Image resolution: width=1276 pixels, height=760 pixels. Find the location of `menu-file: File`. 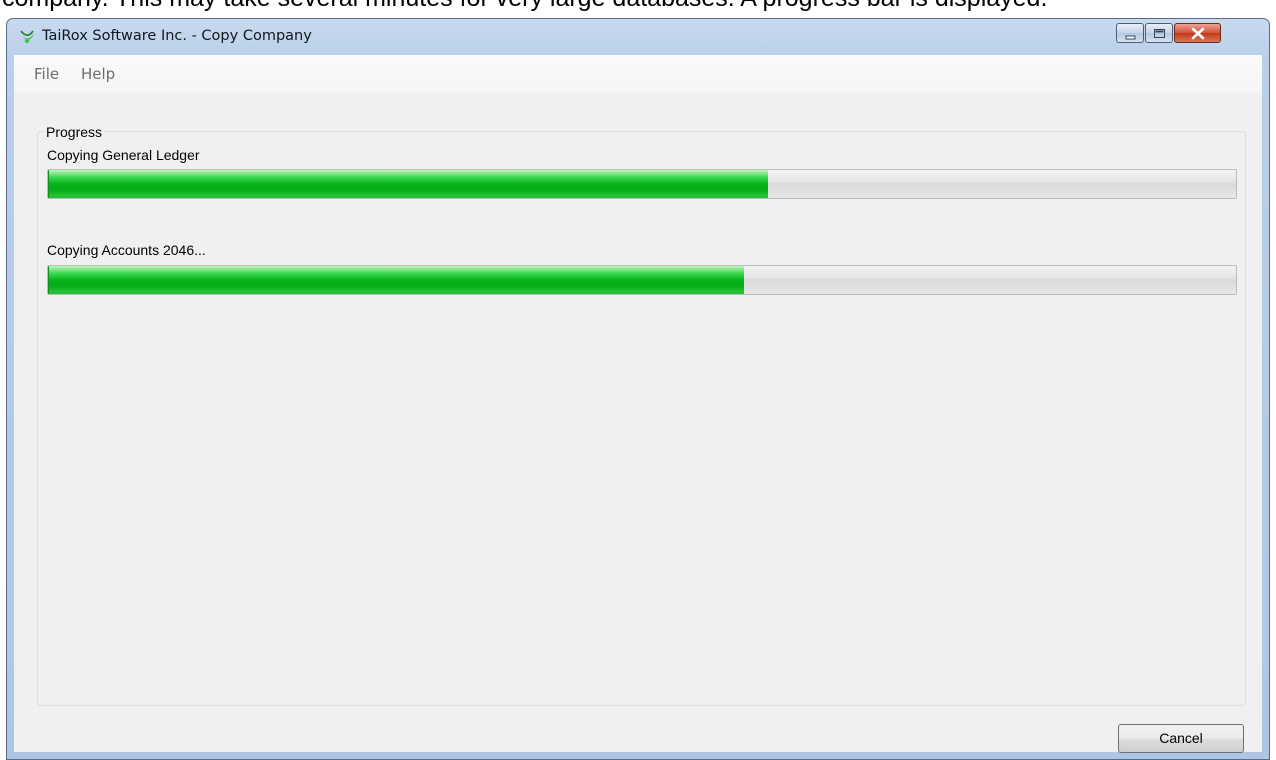

menu-file: File is located at coordinates (46, 74).